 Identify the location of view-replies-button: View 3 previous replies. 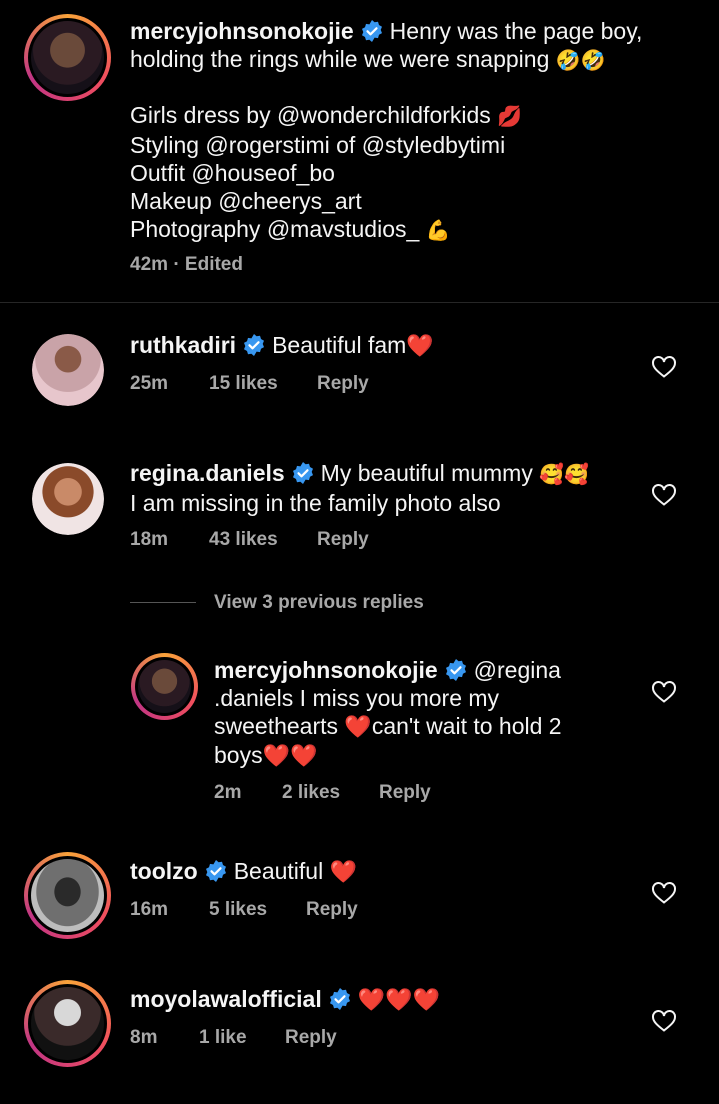
(319, 603).